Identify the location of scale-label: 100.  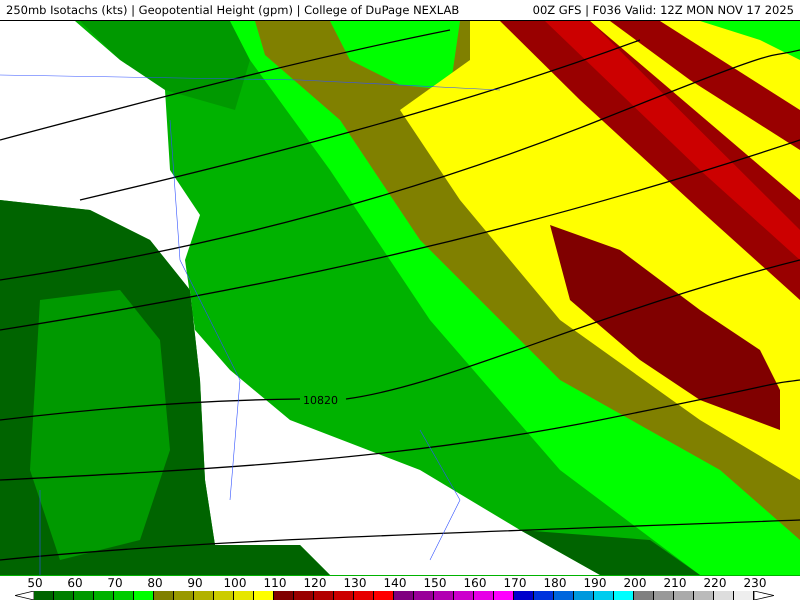
(235, 583).